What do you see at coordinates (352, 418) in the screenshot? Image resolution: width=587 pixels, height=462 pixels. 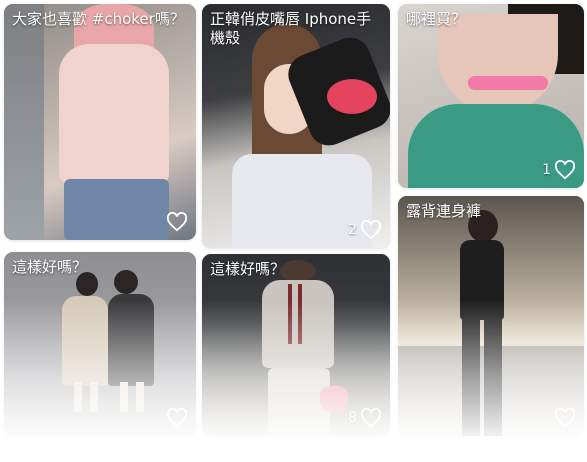 I see `like-count: 8` at bounding box center [352, 418].